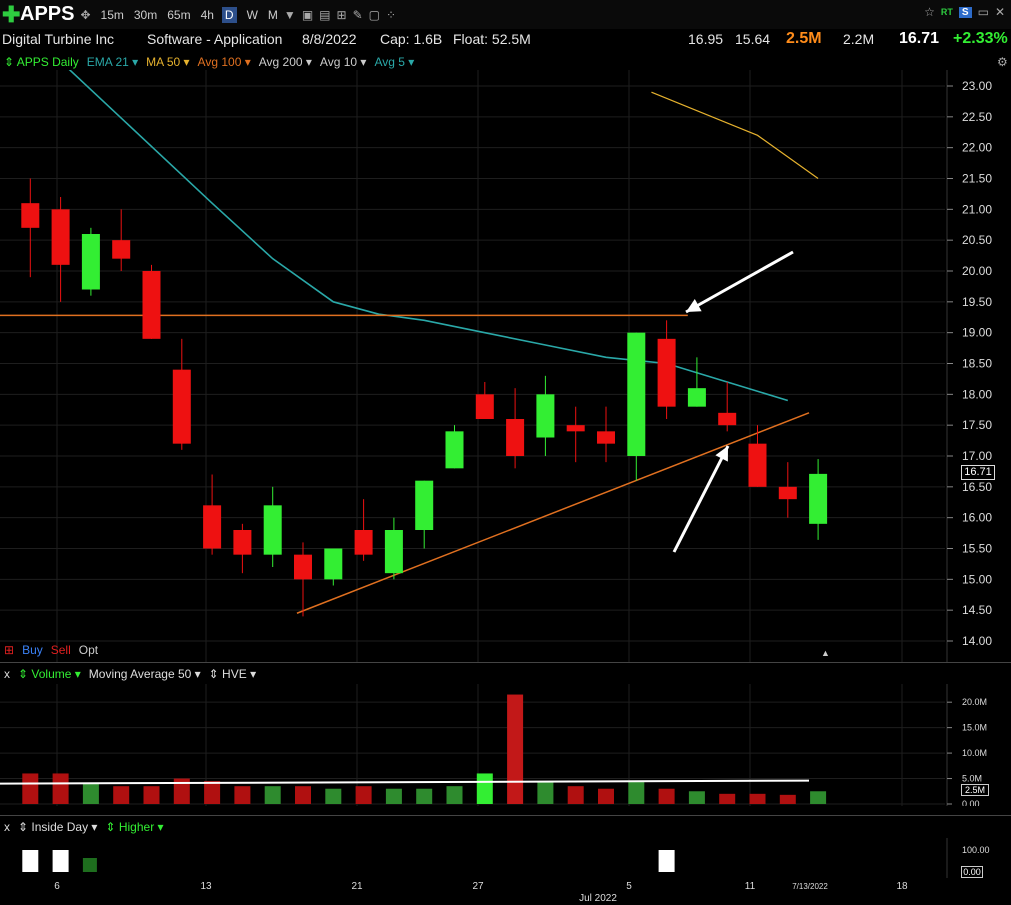  Describe the element at coordinates (394, 62) in the screenshot. I see `study-avg5: Avg 5 ▾` at that location.